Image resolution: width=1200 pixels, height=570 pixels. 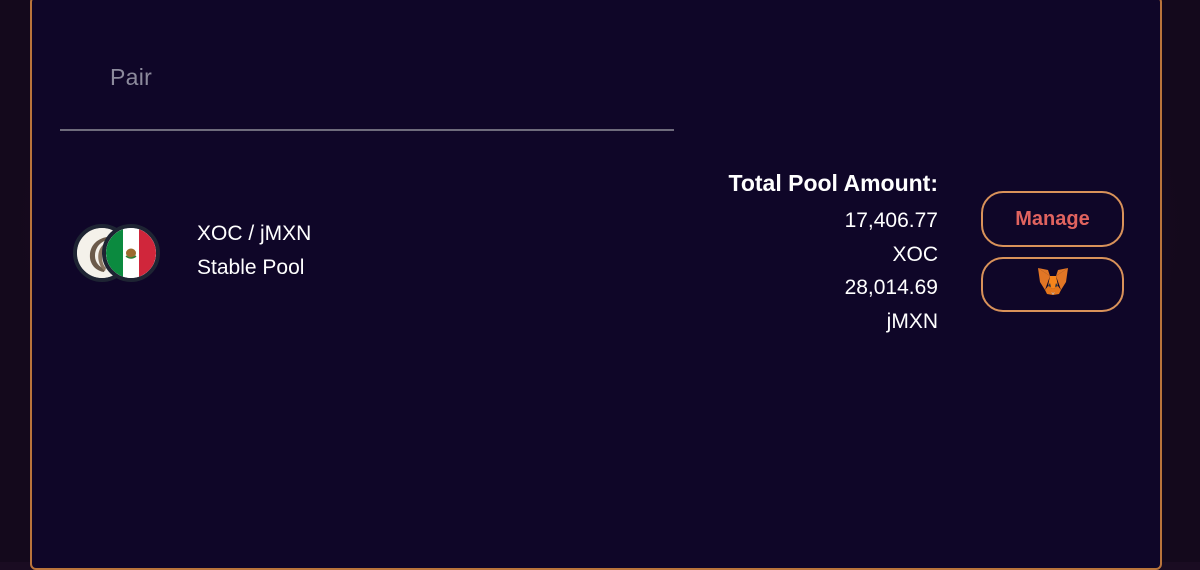 I want to click on amount-a-symbol: XOC, so click(x=915, y=254).